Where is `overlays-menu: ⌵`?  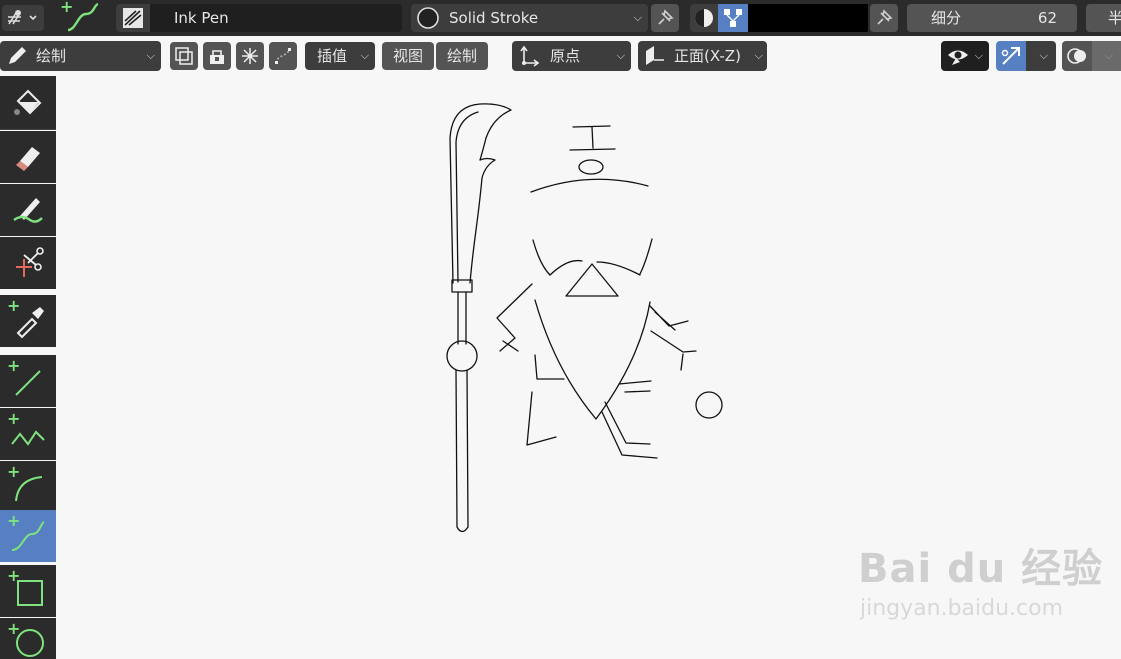 overlays-menu: ⌵ is located at coordinates (1106, 56).